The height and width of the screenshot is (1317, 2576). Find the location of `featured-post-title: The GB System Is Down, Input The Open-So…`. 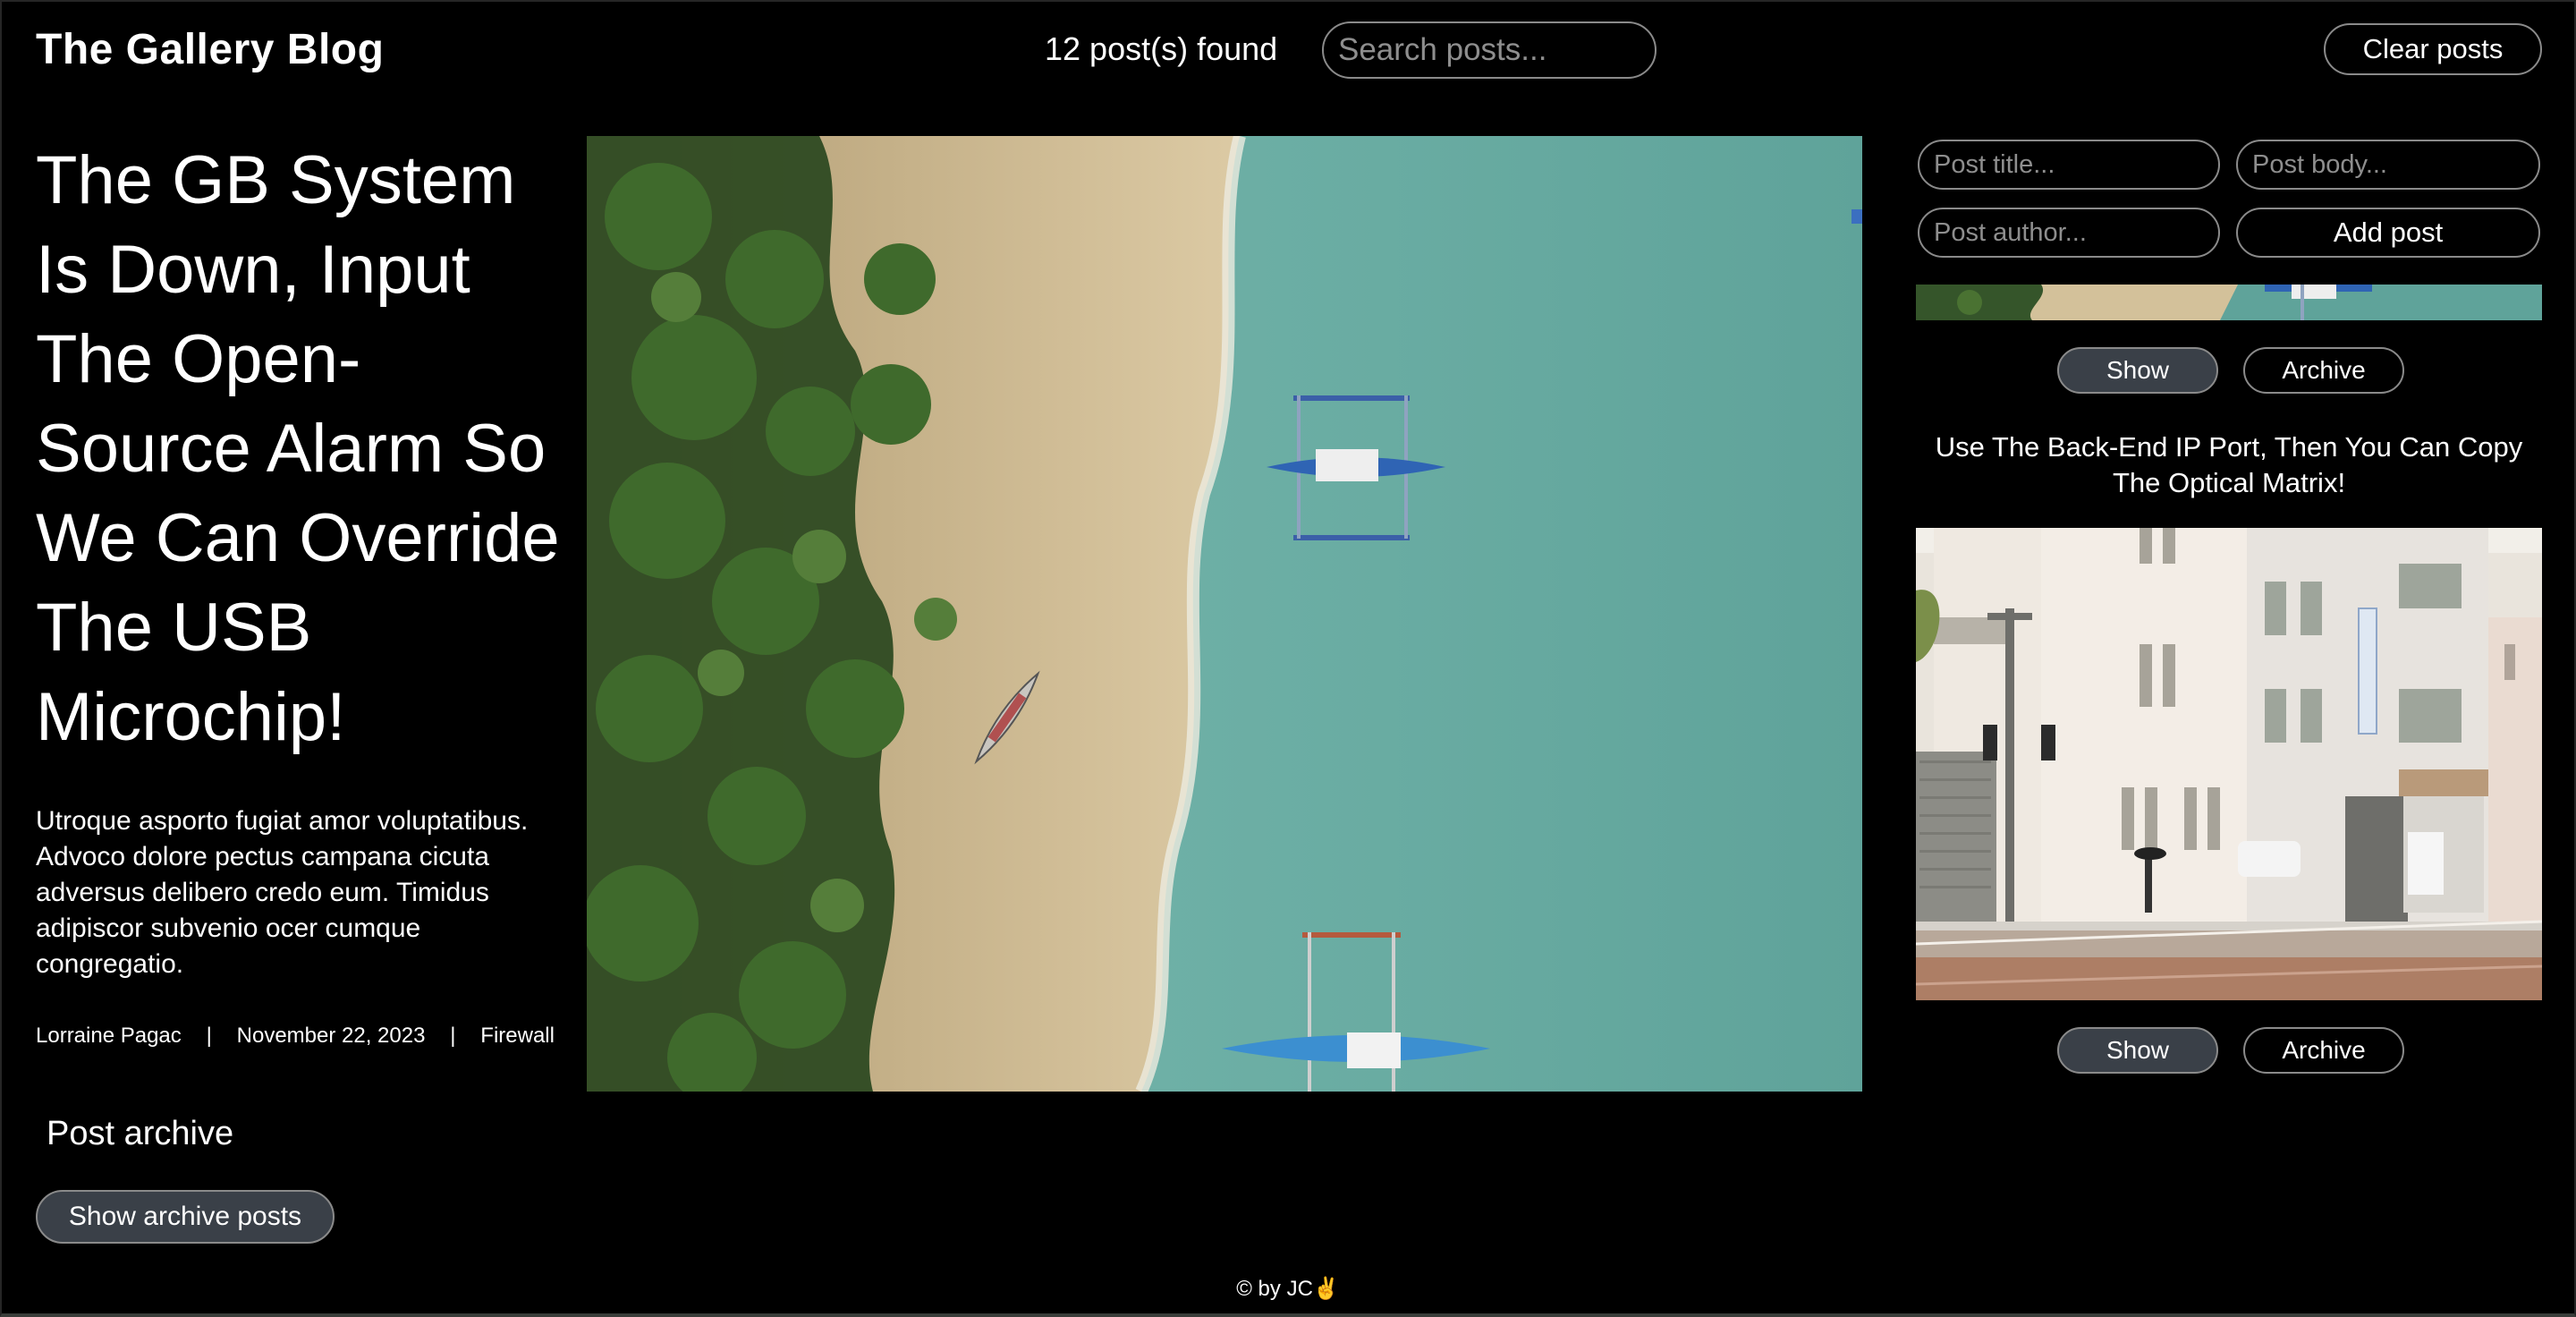

featured-post-title: The GB System Is Down, Input The Open-So… is located at coordinates (298, 448).